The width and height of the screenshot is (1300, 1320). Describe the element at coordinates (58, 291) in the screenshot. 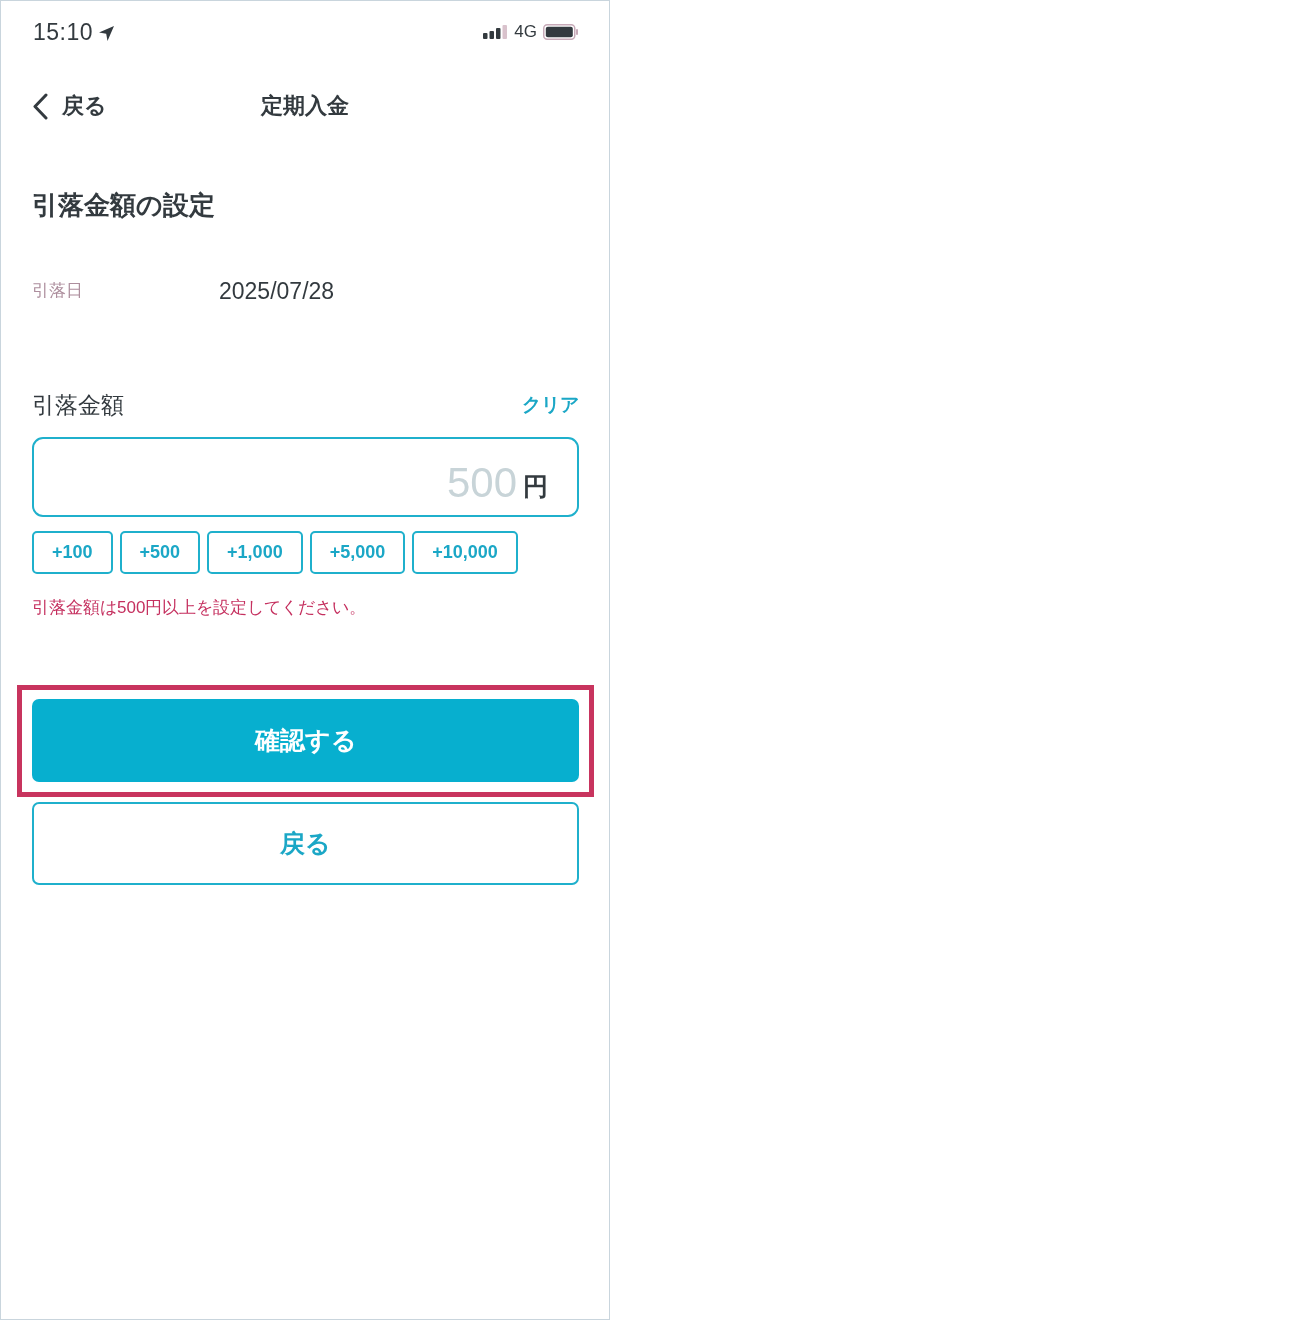

I see `date-label: 引落日` at that location.